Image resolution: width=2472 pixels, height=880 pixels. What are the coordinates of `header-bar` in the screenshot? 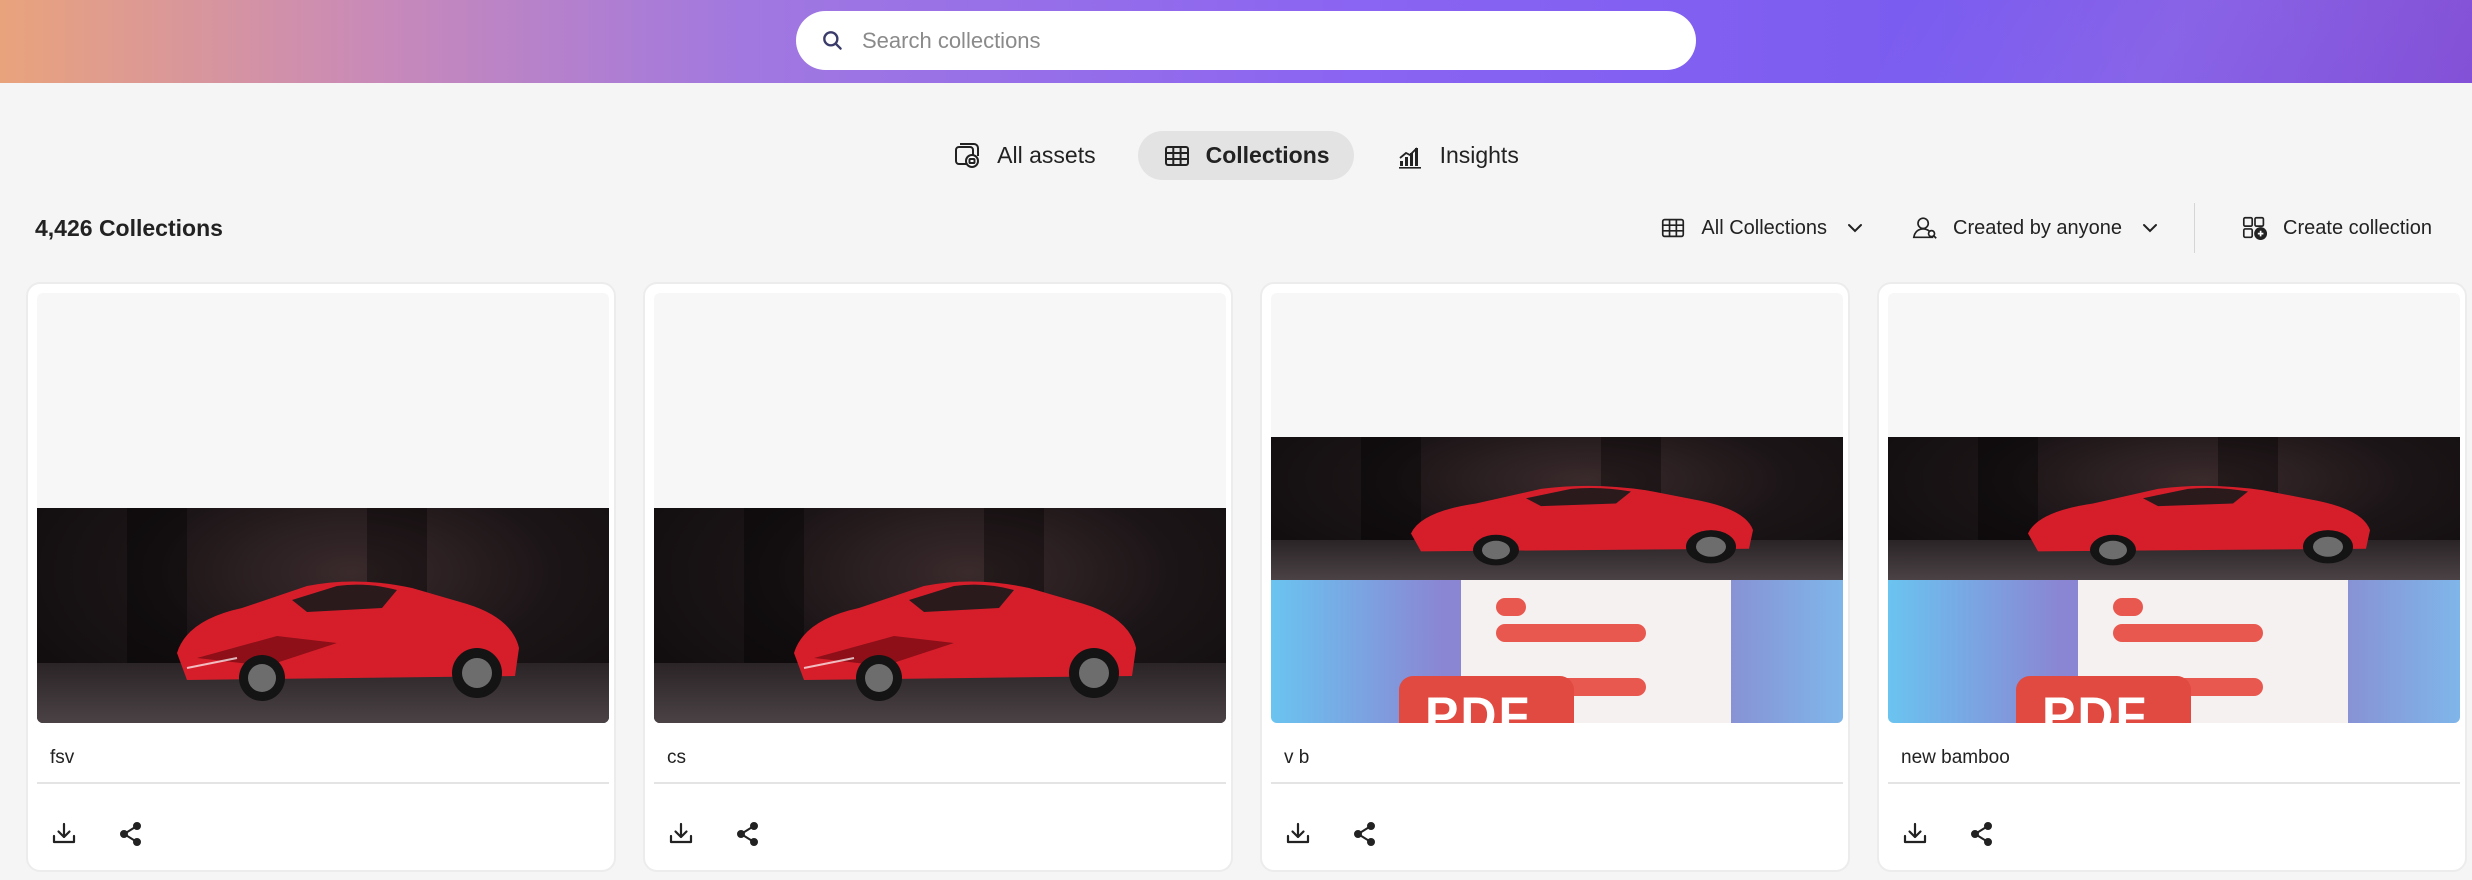 It's located at (1236, 41).